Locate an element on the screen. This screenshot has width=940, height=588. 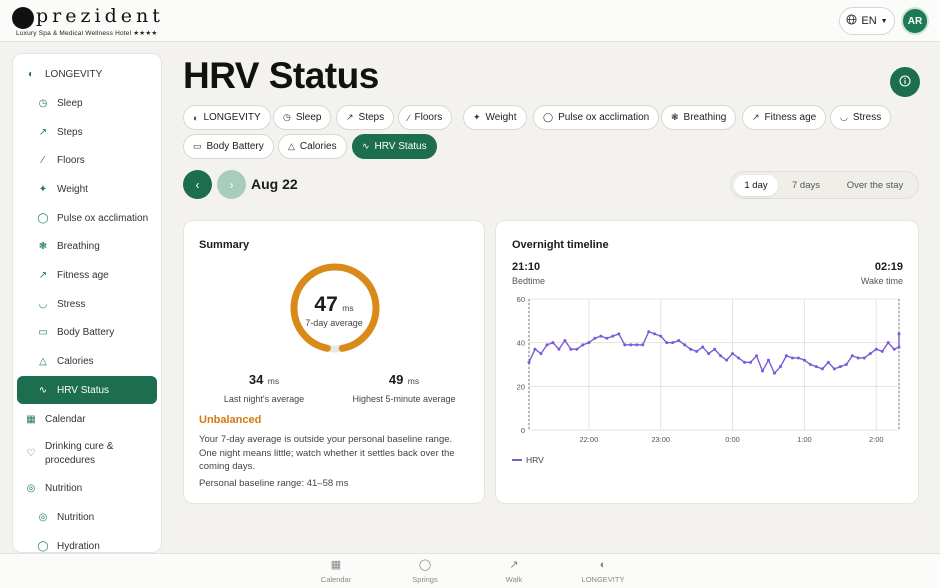
tab-springs: ◯ Springs is located at coordinates (425, 571).